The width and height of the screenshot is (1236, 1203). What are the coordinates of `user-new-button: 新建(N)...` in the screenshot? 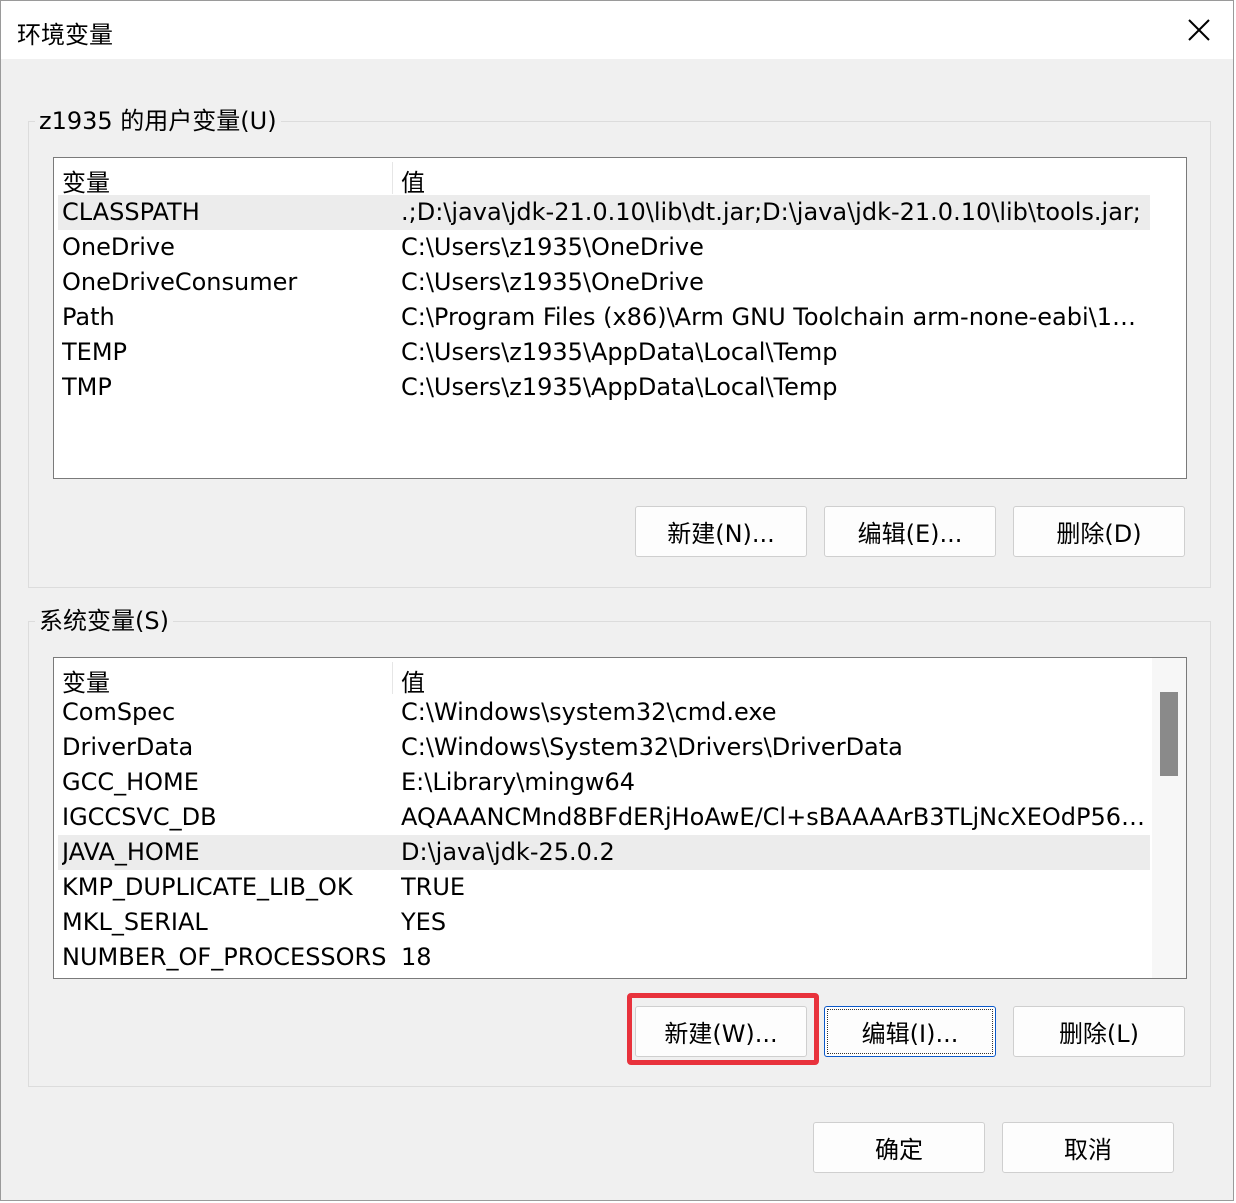 It's located at (721, 531).